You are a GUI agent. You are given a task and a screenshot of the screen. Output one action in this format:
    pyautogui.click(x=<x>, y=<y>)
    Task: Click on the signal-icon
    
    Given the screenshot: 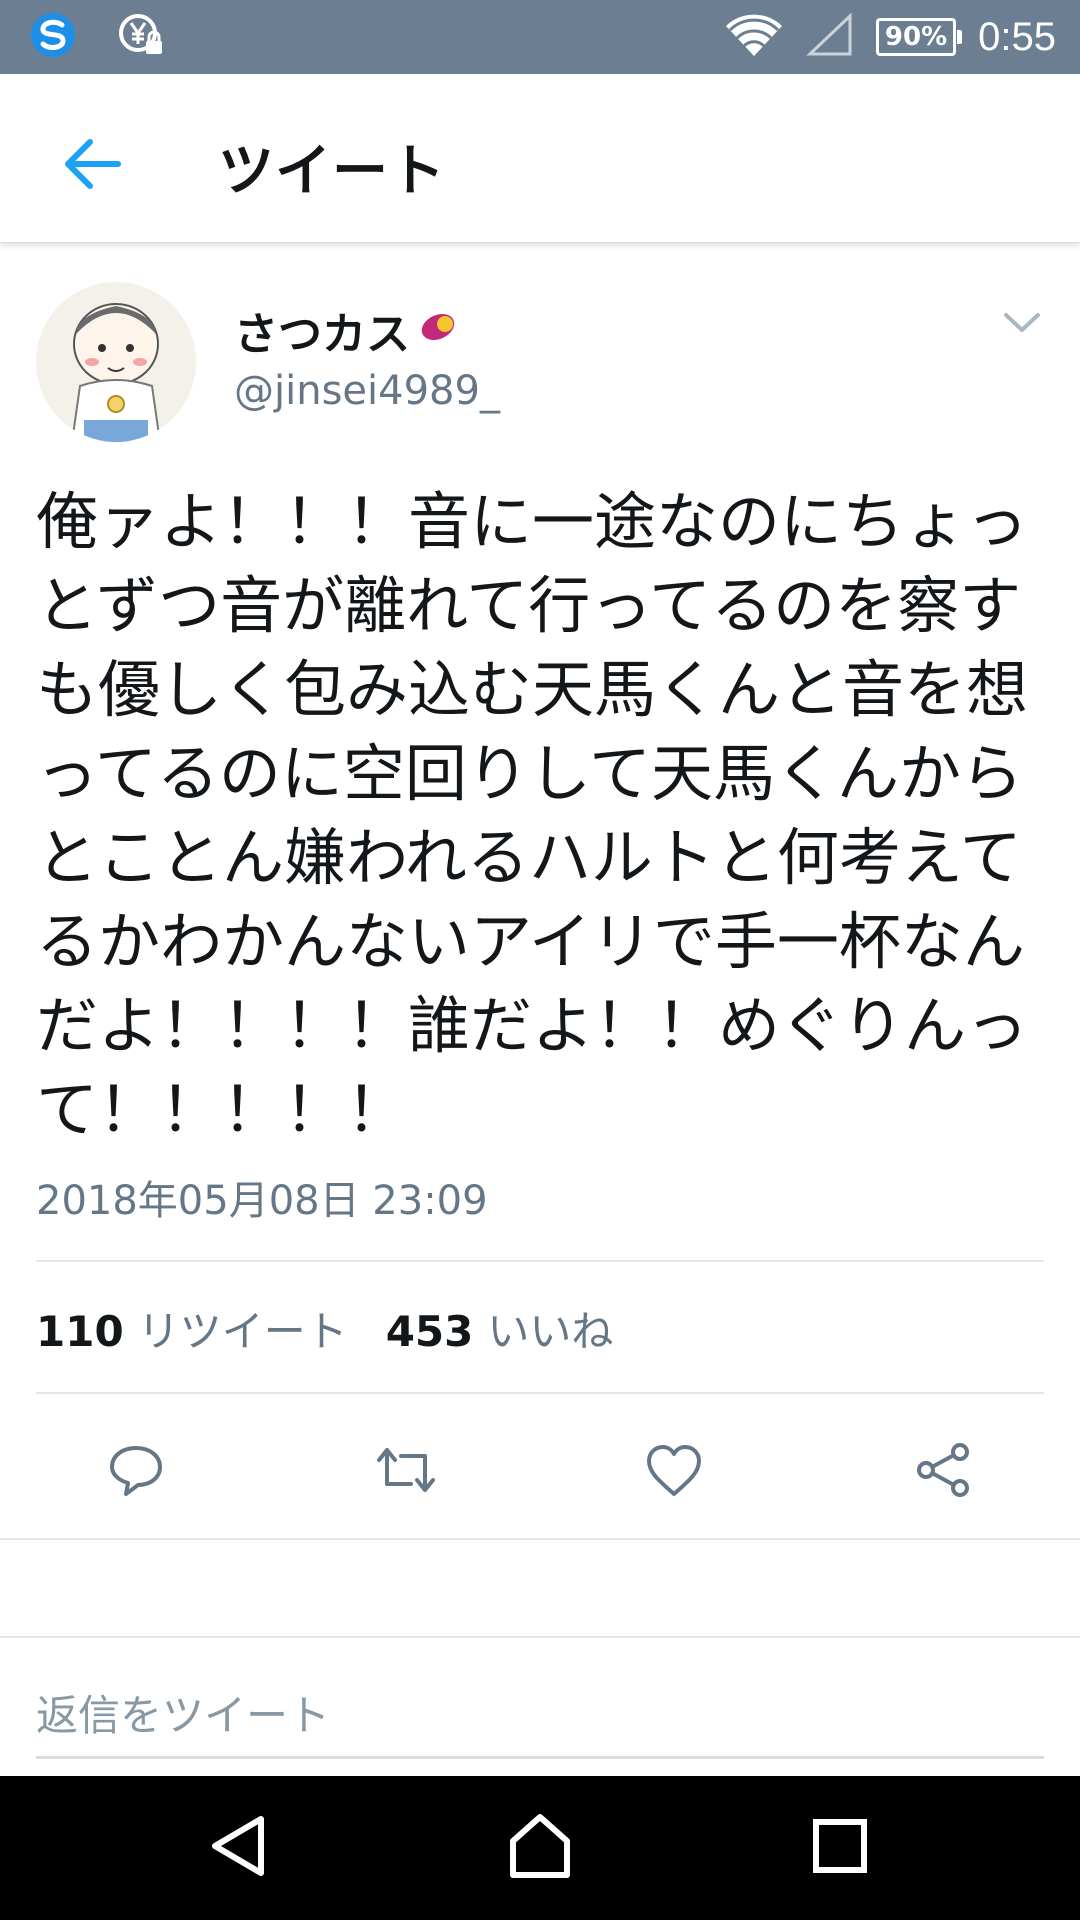 What is the action you would take?
    pyautogui.click(x=830, y=37)
    